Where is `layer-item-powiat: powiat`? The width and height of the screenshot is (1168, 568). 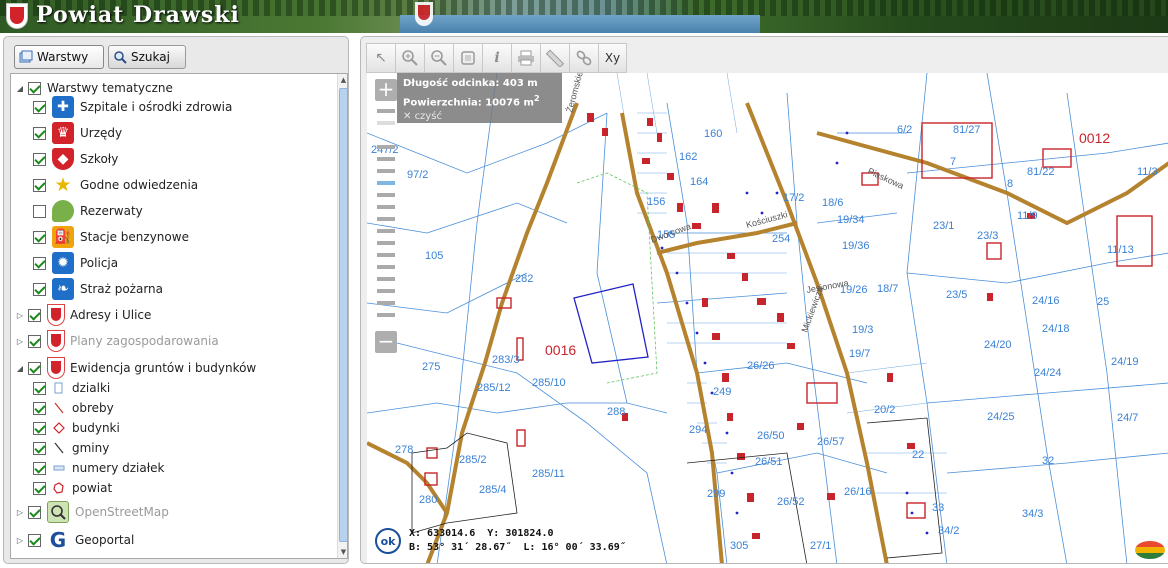
layer-item-powiat: powiat is located at coordinates (72, 488).